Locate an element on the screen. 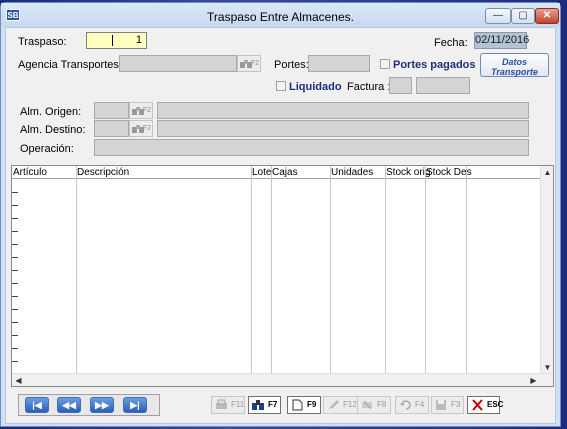 The width and height of the screenshot is (567, 429). portes-pagados-label: Portes pagados is located at coordinates (434, 65).